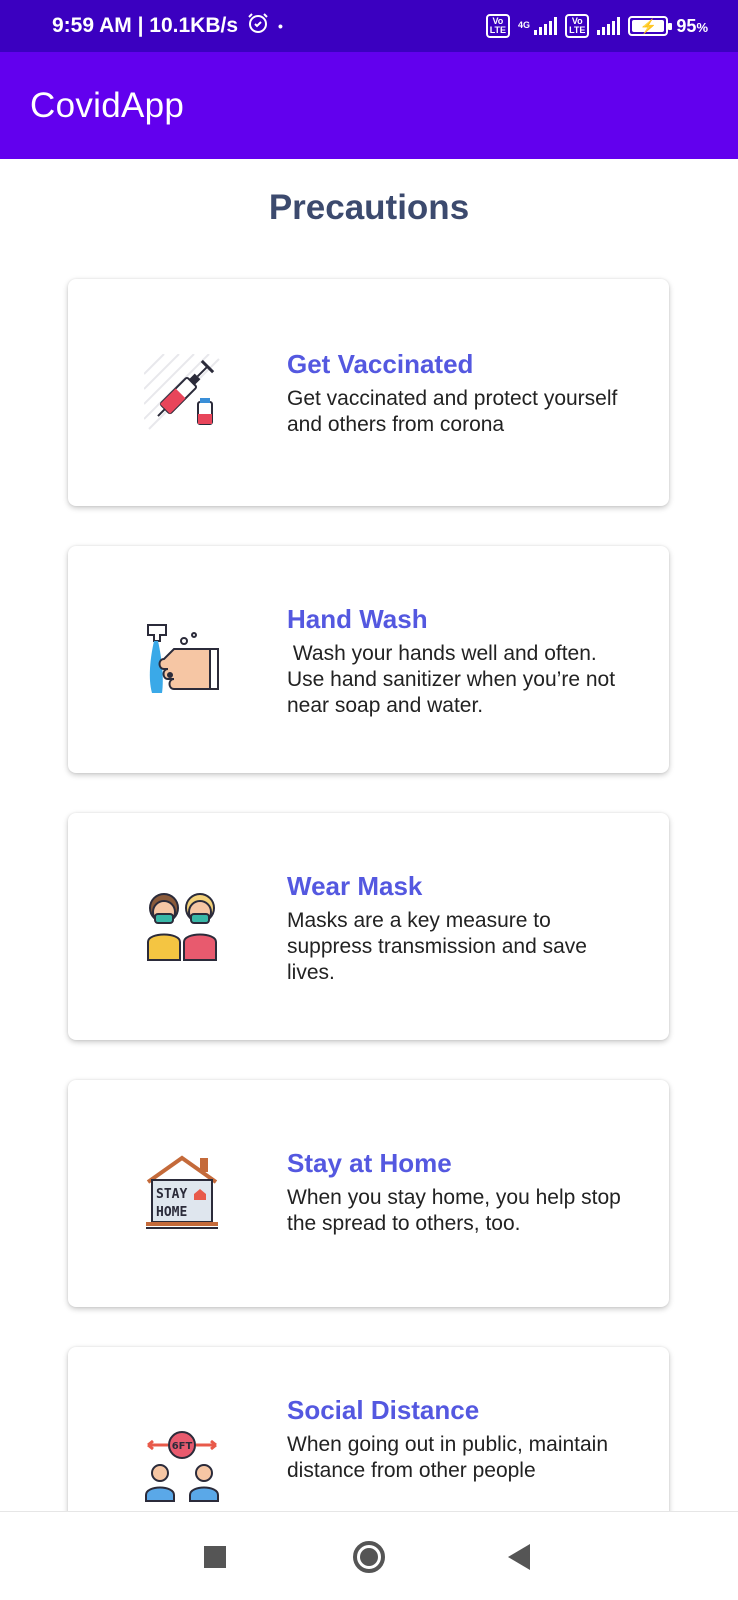 The image size is (738, 1600). I want to click on square-icon, so click(215, 1556).